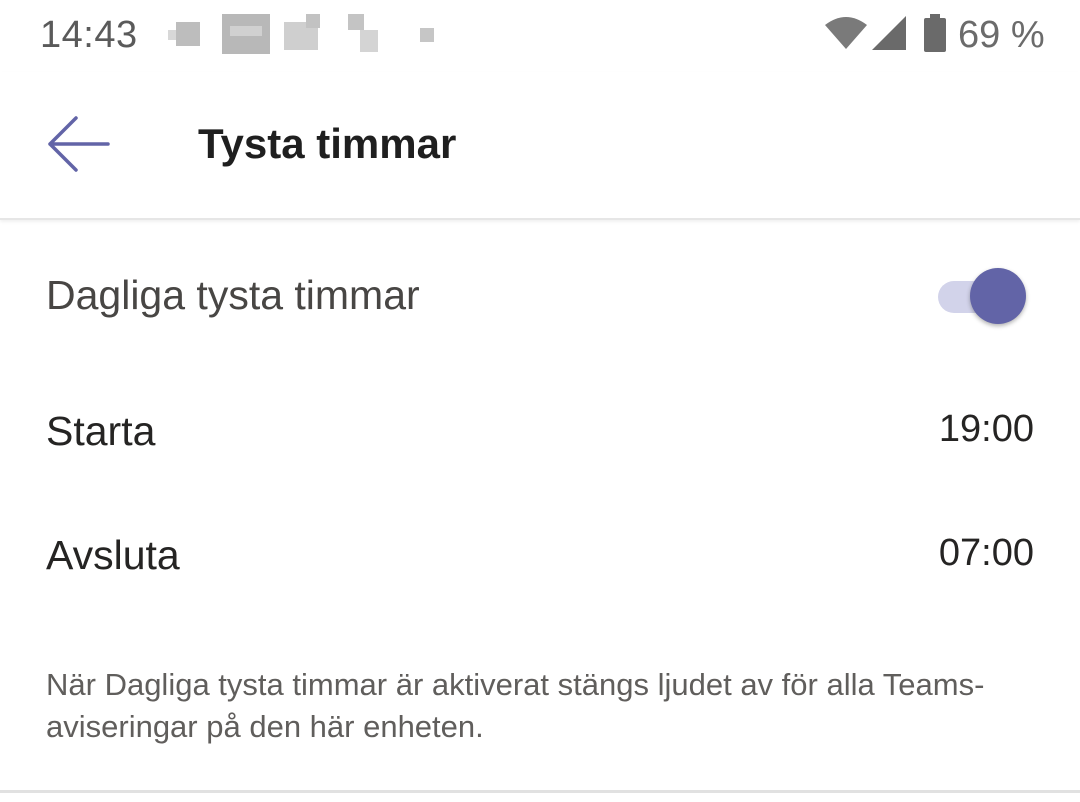 The width and height of the screenshot is (1080, 802). What do you see at coordinates (935, 33) in the screenshot?
I see `battery-icon` at bounding box center [935, 33].